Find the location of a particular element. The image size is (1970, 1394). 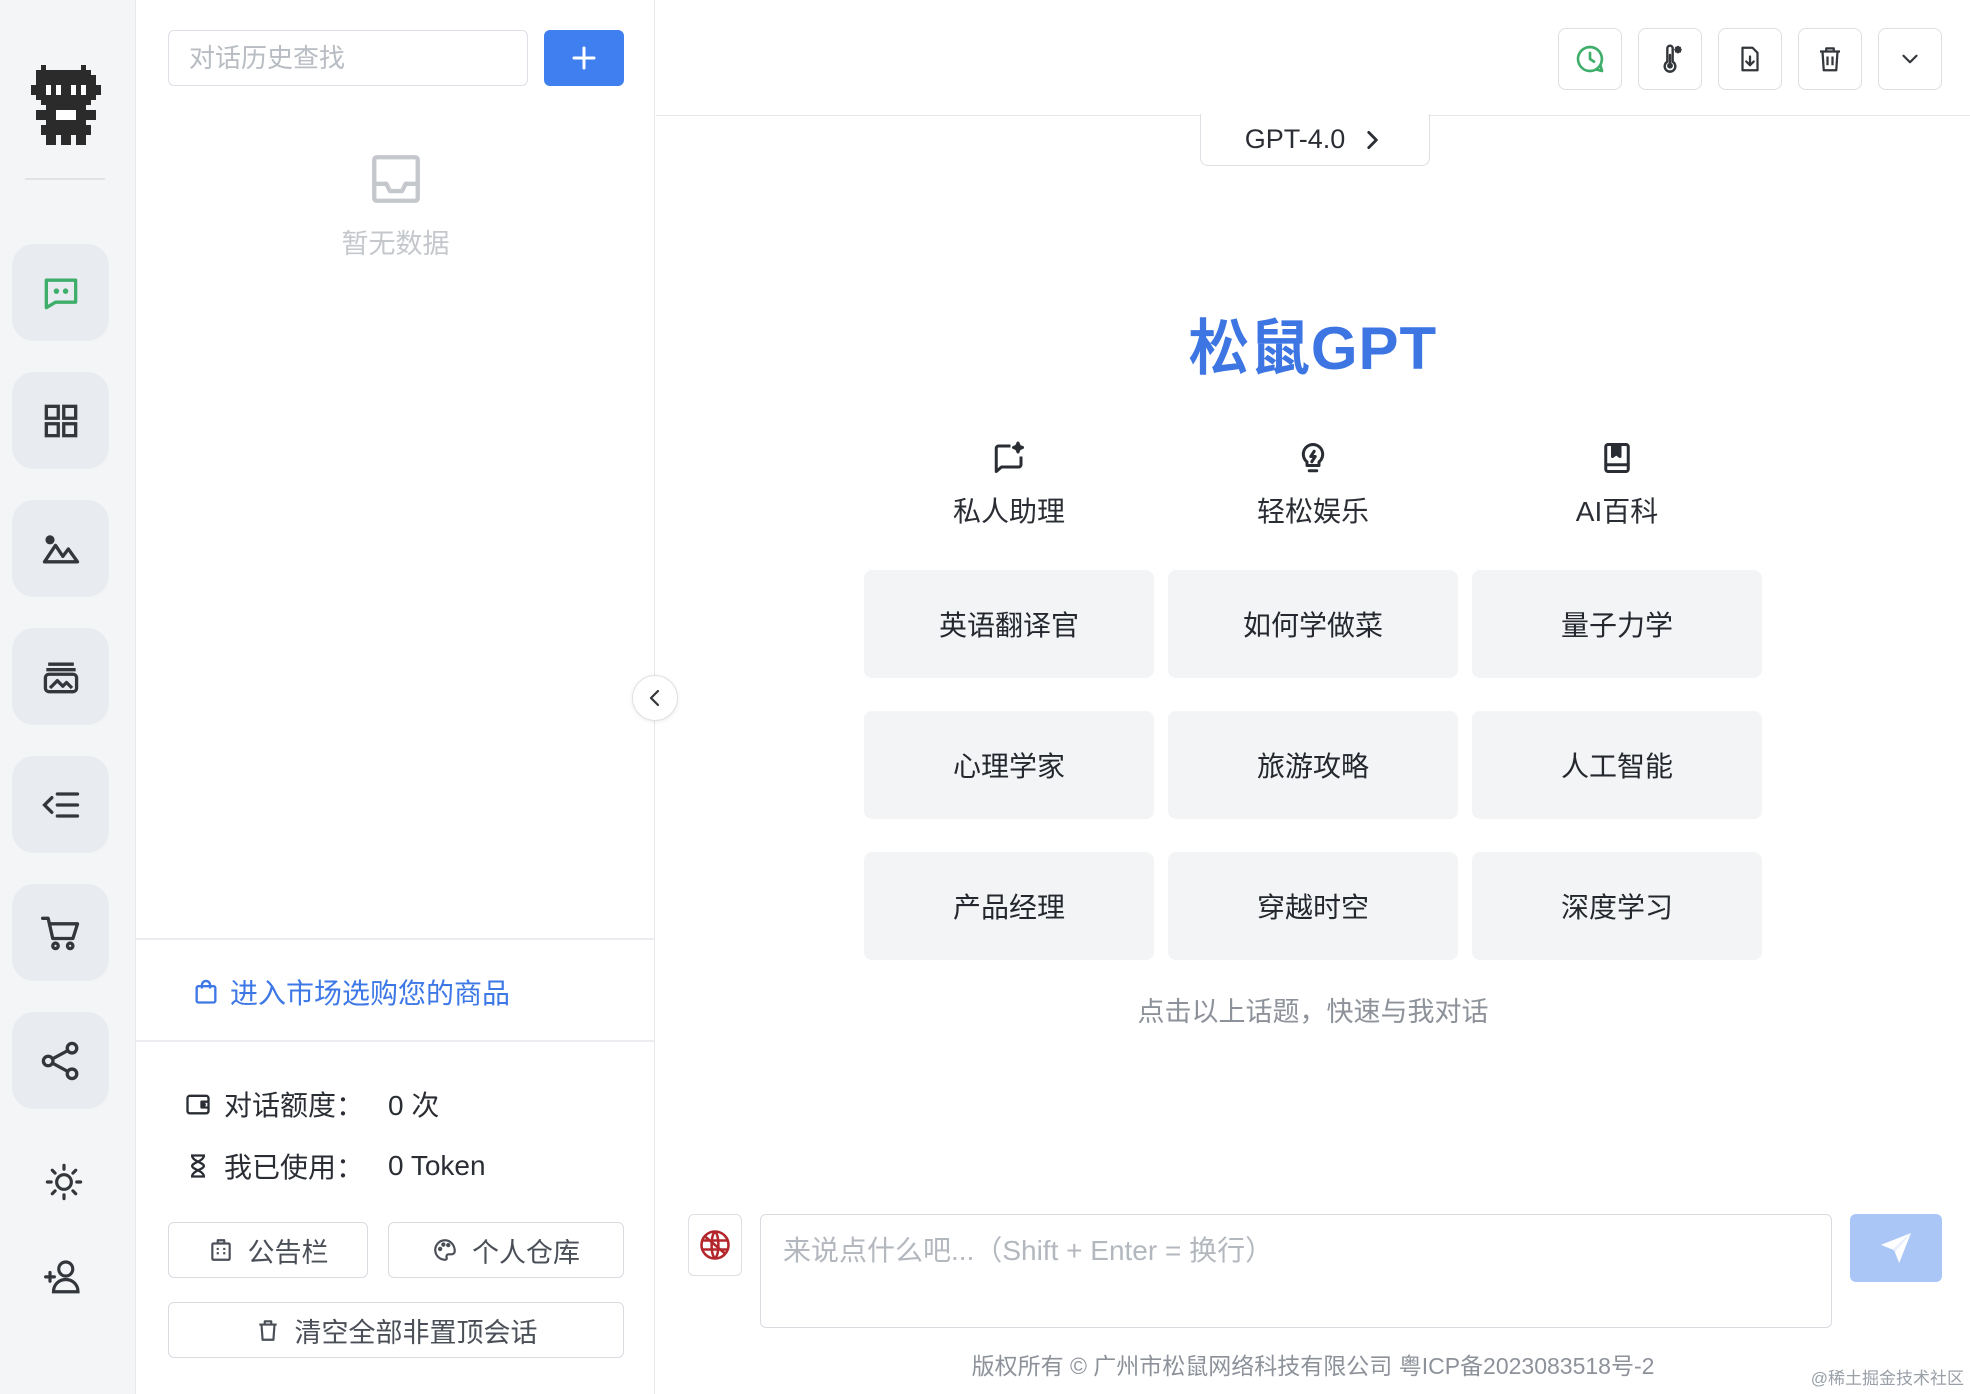

lightbulb-icon is located at coordinates (1313, 458).